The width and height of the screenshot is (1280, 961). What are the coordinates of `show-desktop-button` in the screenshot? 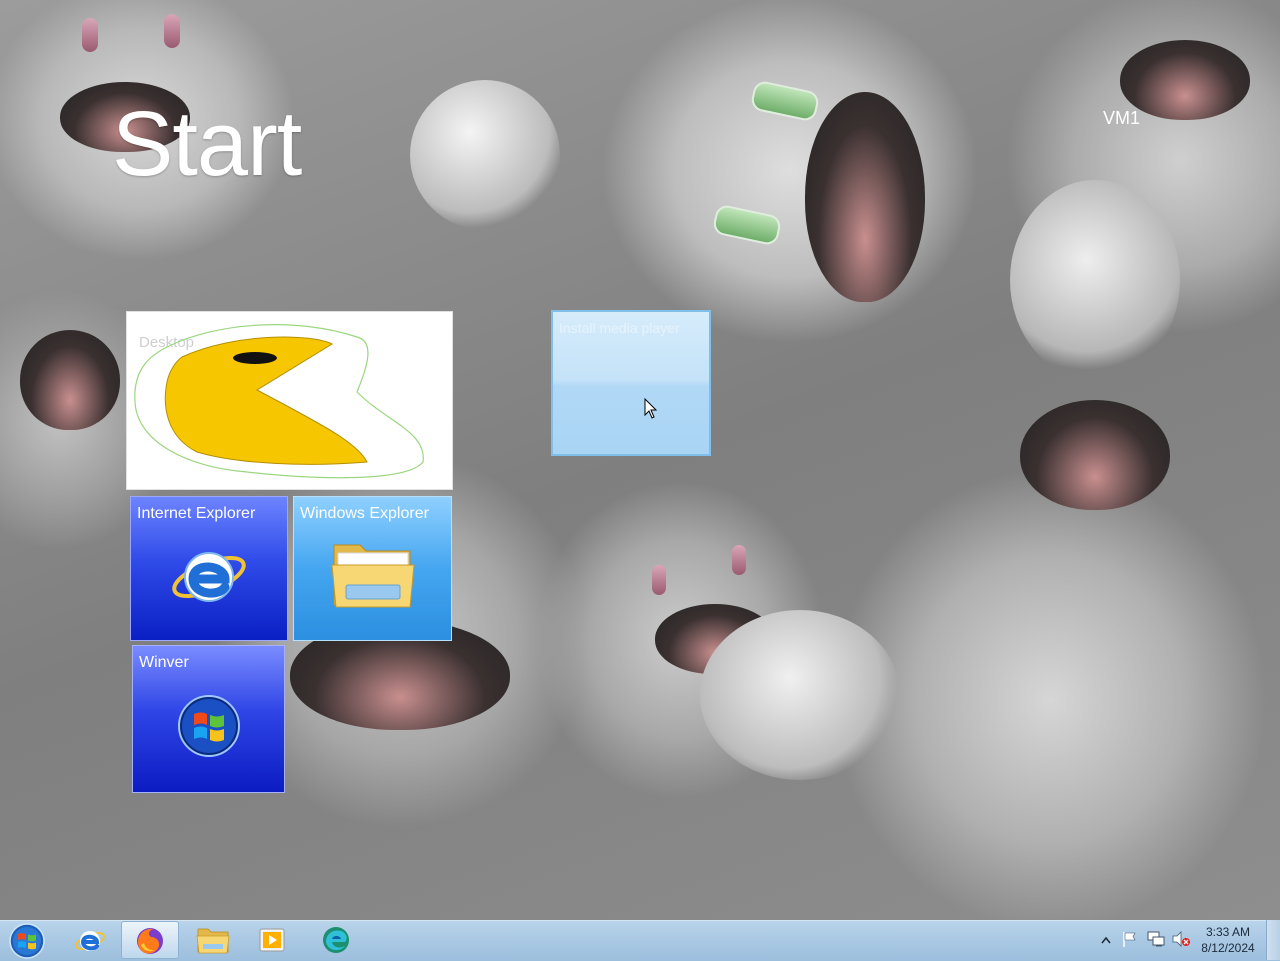 It's located at (1273, 940).